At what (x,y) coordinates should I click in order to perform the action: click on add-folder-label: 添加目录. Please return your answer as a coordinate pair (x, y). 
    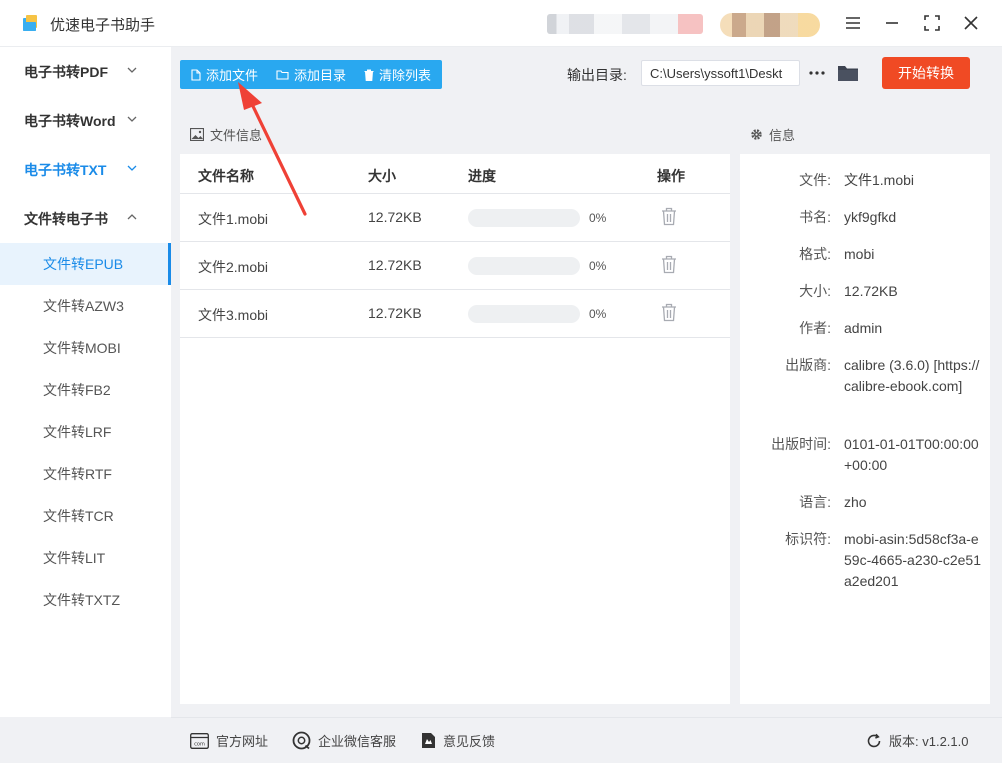
    Looking at the image, I should click on (320, 75).